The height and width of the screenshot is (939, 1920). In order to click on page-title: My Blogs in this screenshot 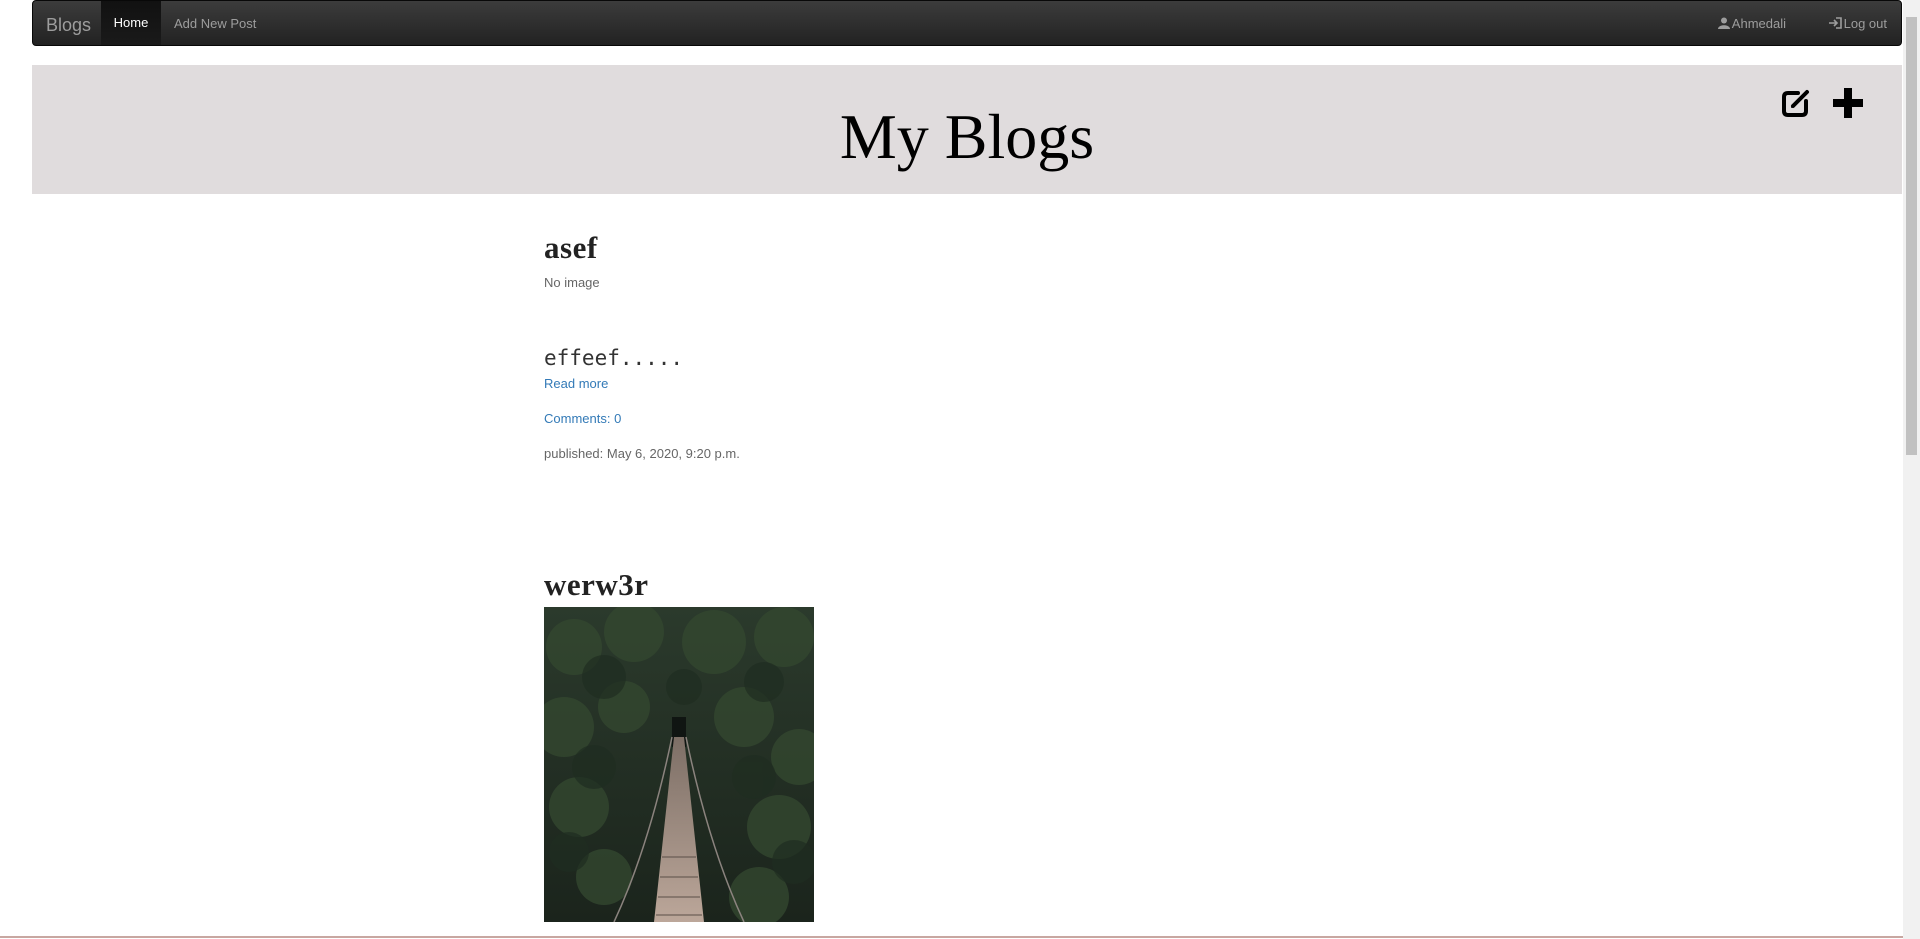, I will do `click(967, 136)`.